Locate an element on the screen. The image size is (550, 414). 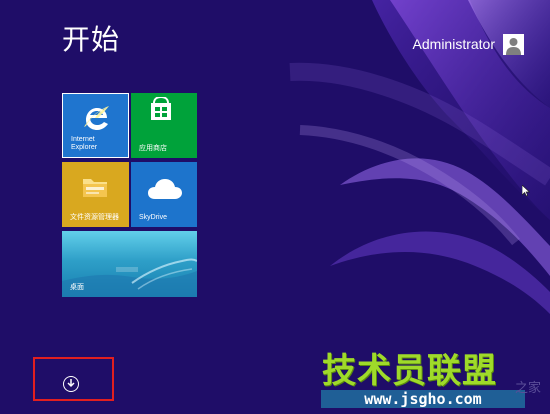
mouse-pointer-icon is located at coordinates (526, 191).